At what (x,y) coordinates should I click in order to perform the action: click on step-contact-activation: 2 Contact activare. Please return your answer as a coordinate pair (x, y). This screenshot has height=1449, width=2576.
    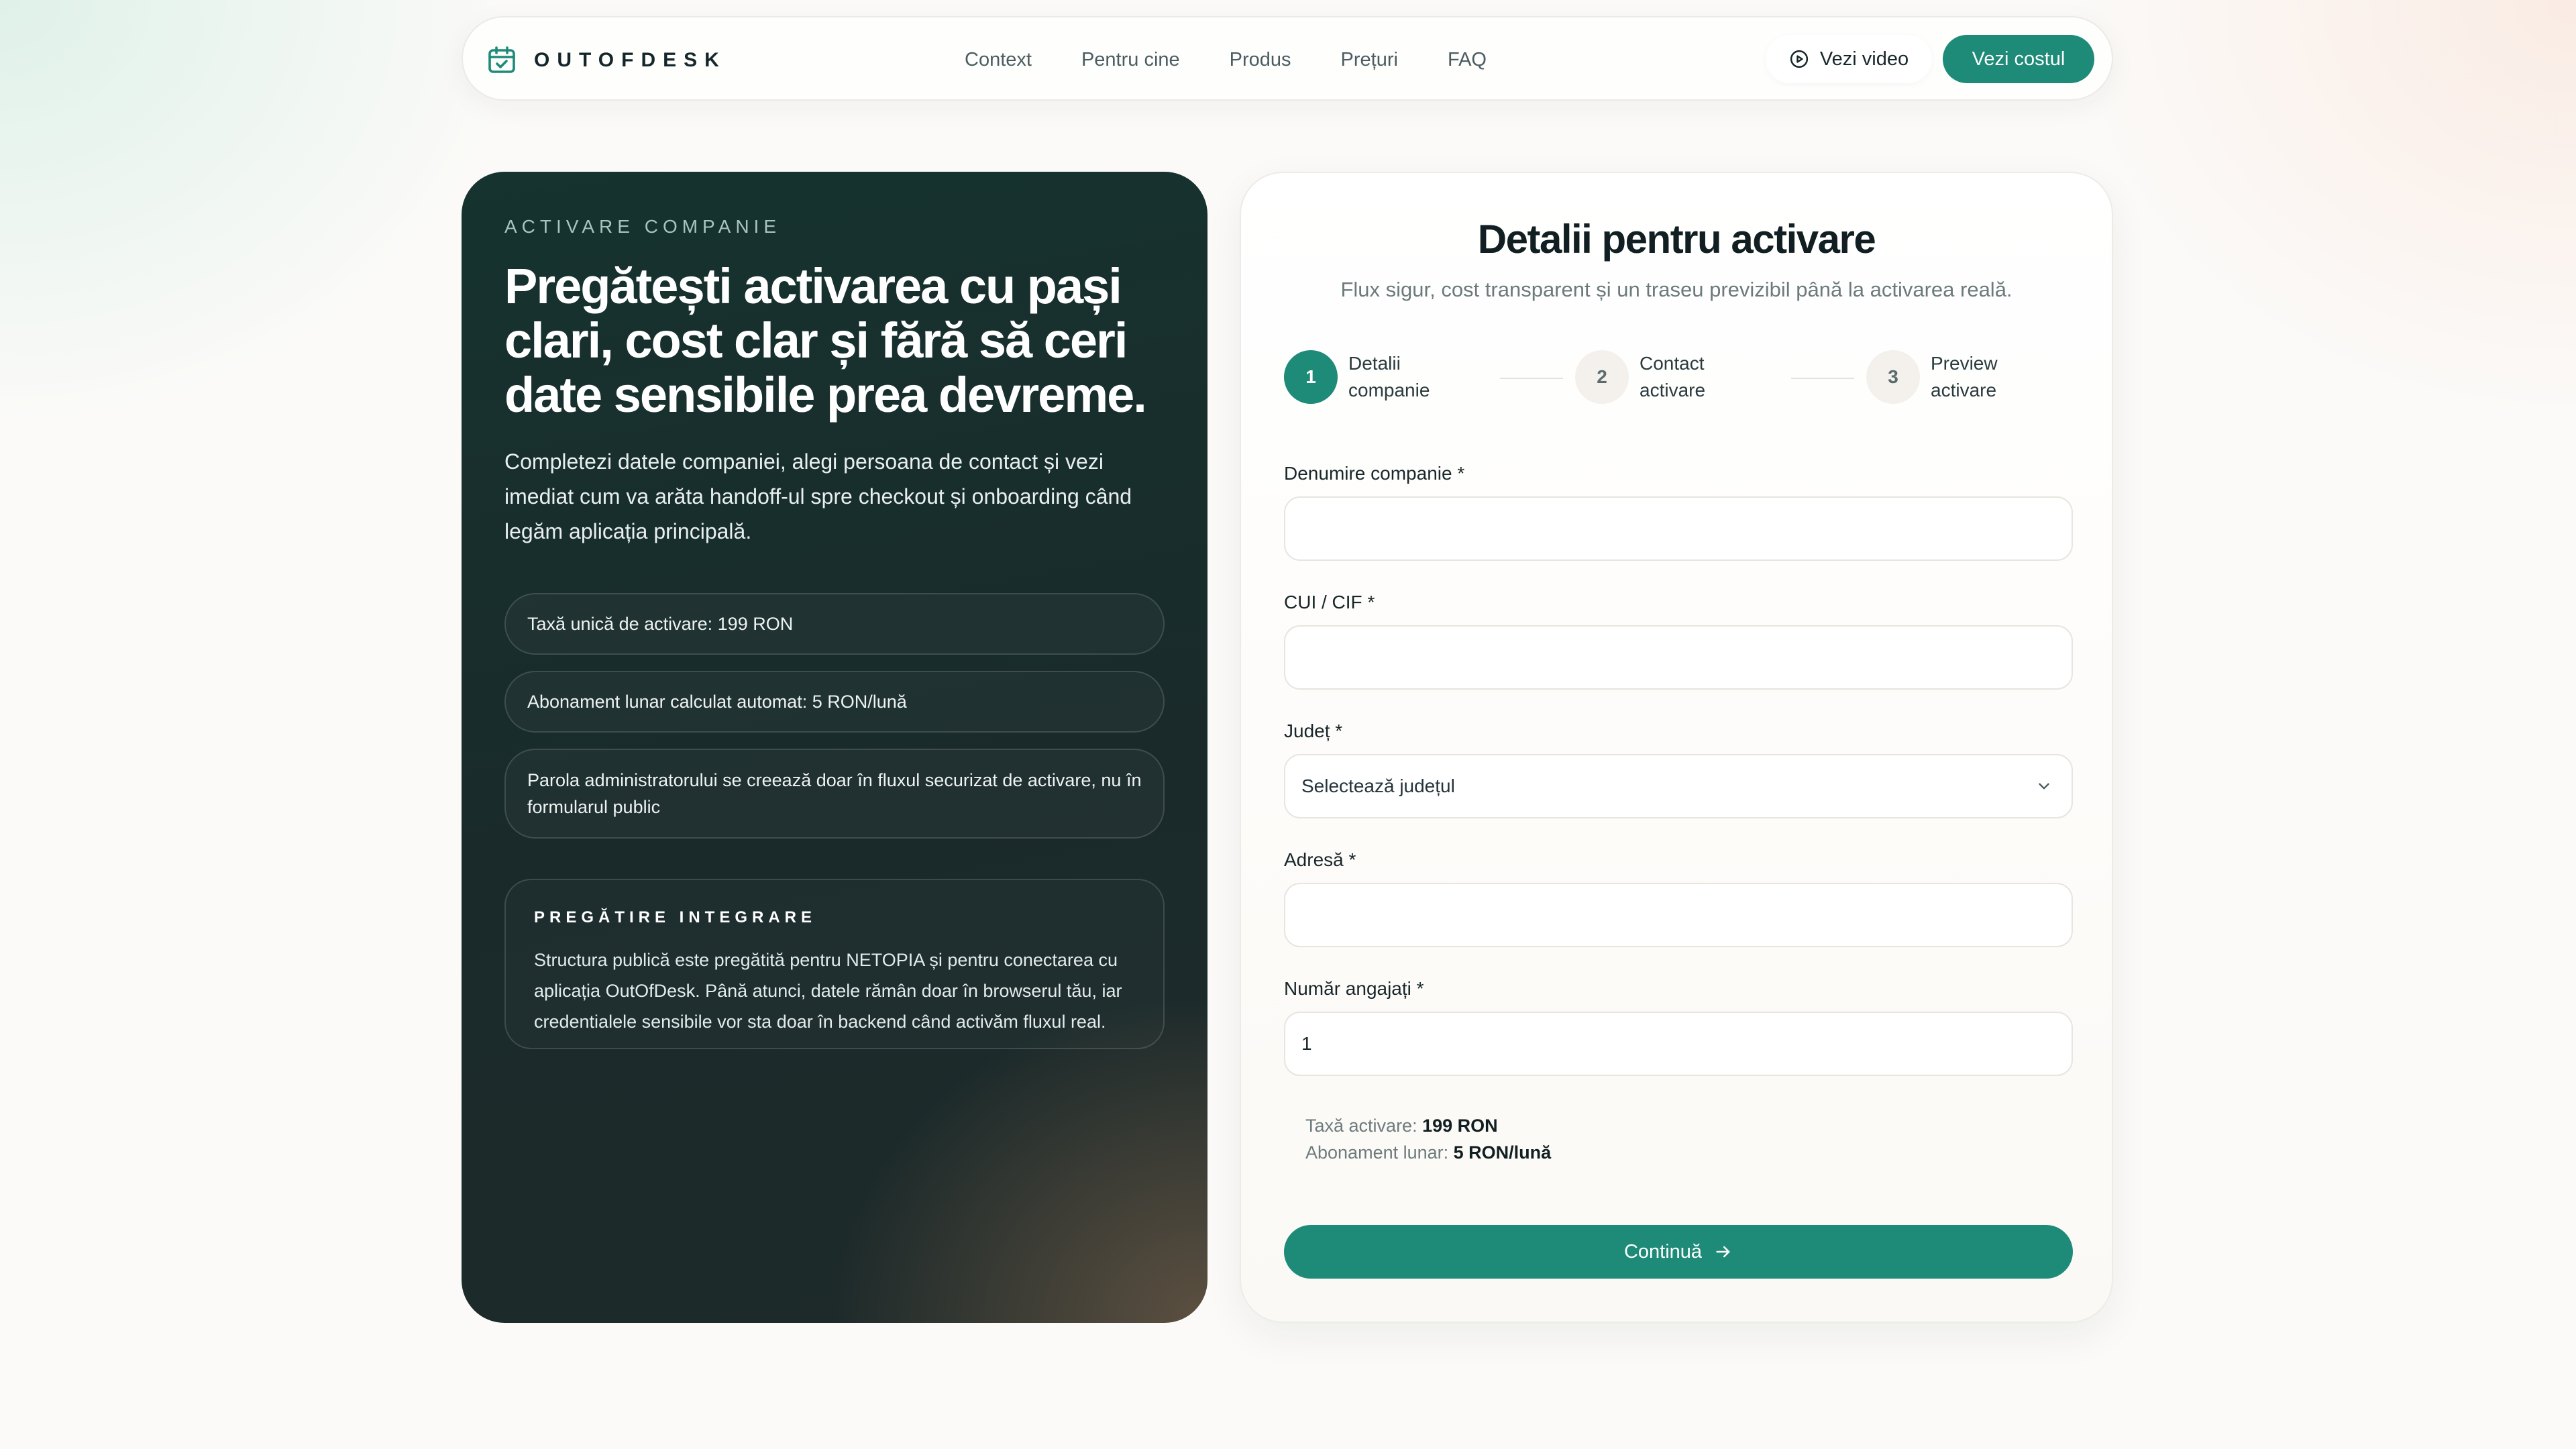
    Looking at the image, I should click on (1674, 377).